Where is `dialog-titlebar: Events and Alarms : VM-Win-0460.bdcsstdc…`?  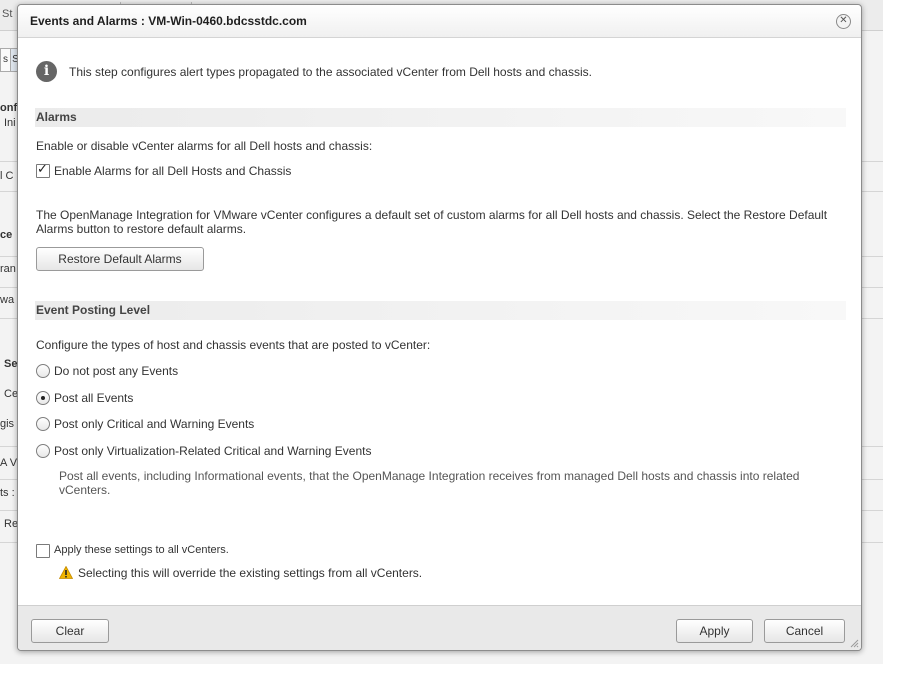 dialog-titlebar: Events and Alarms : VM-Win-0460.bdcsstdc… is located at coordinates (439, 21).